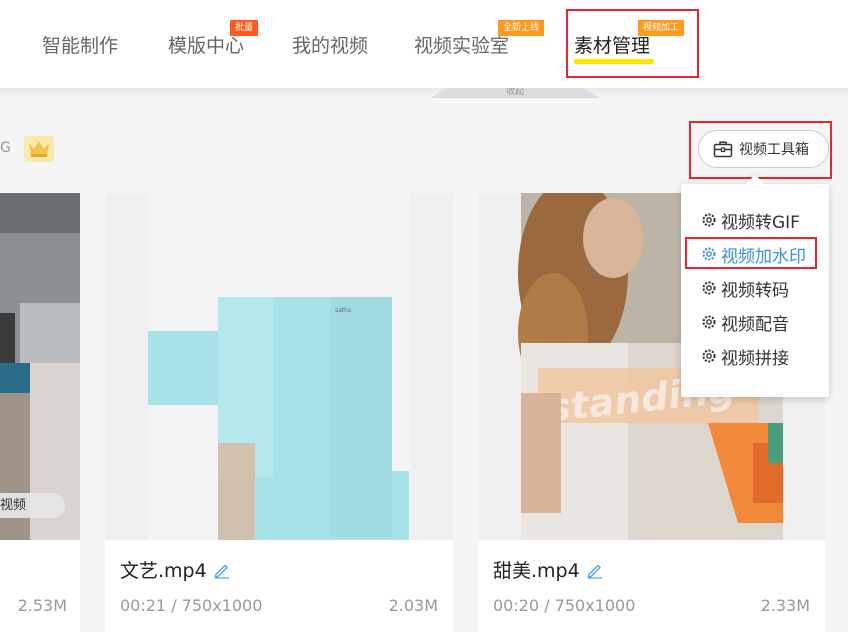 This screenshot has width=848, height=632. I want to click on video-title: 甜美.mp4, so click(548, 569).